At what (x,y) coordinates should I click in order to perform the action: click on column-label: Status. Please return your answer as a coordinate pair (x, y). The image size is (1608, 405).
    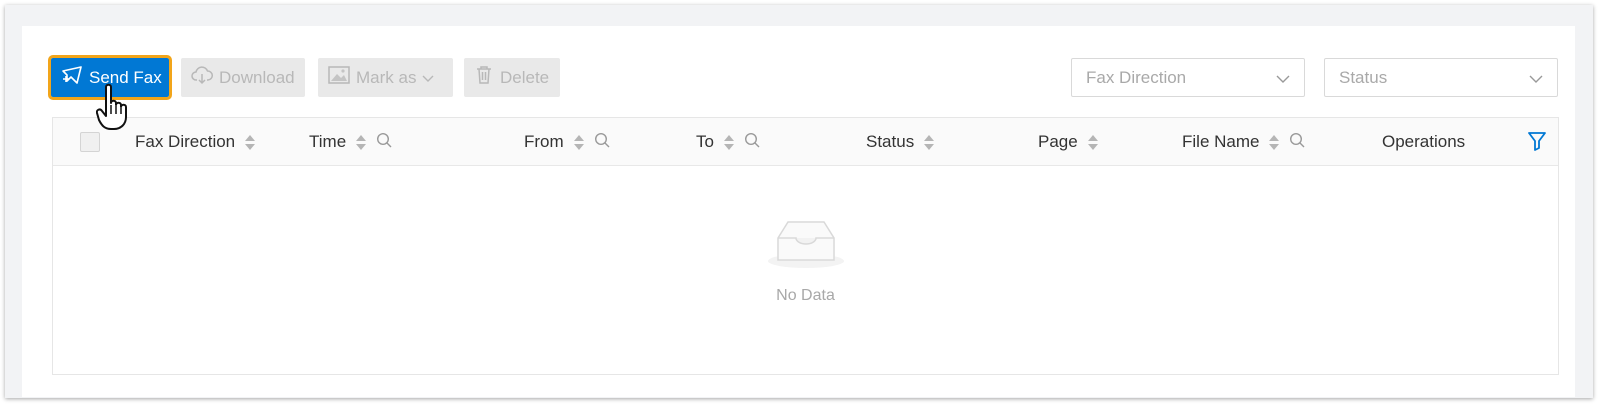
    Looking at the image, I should click on (890, 141).